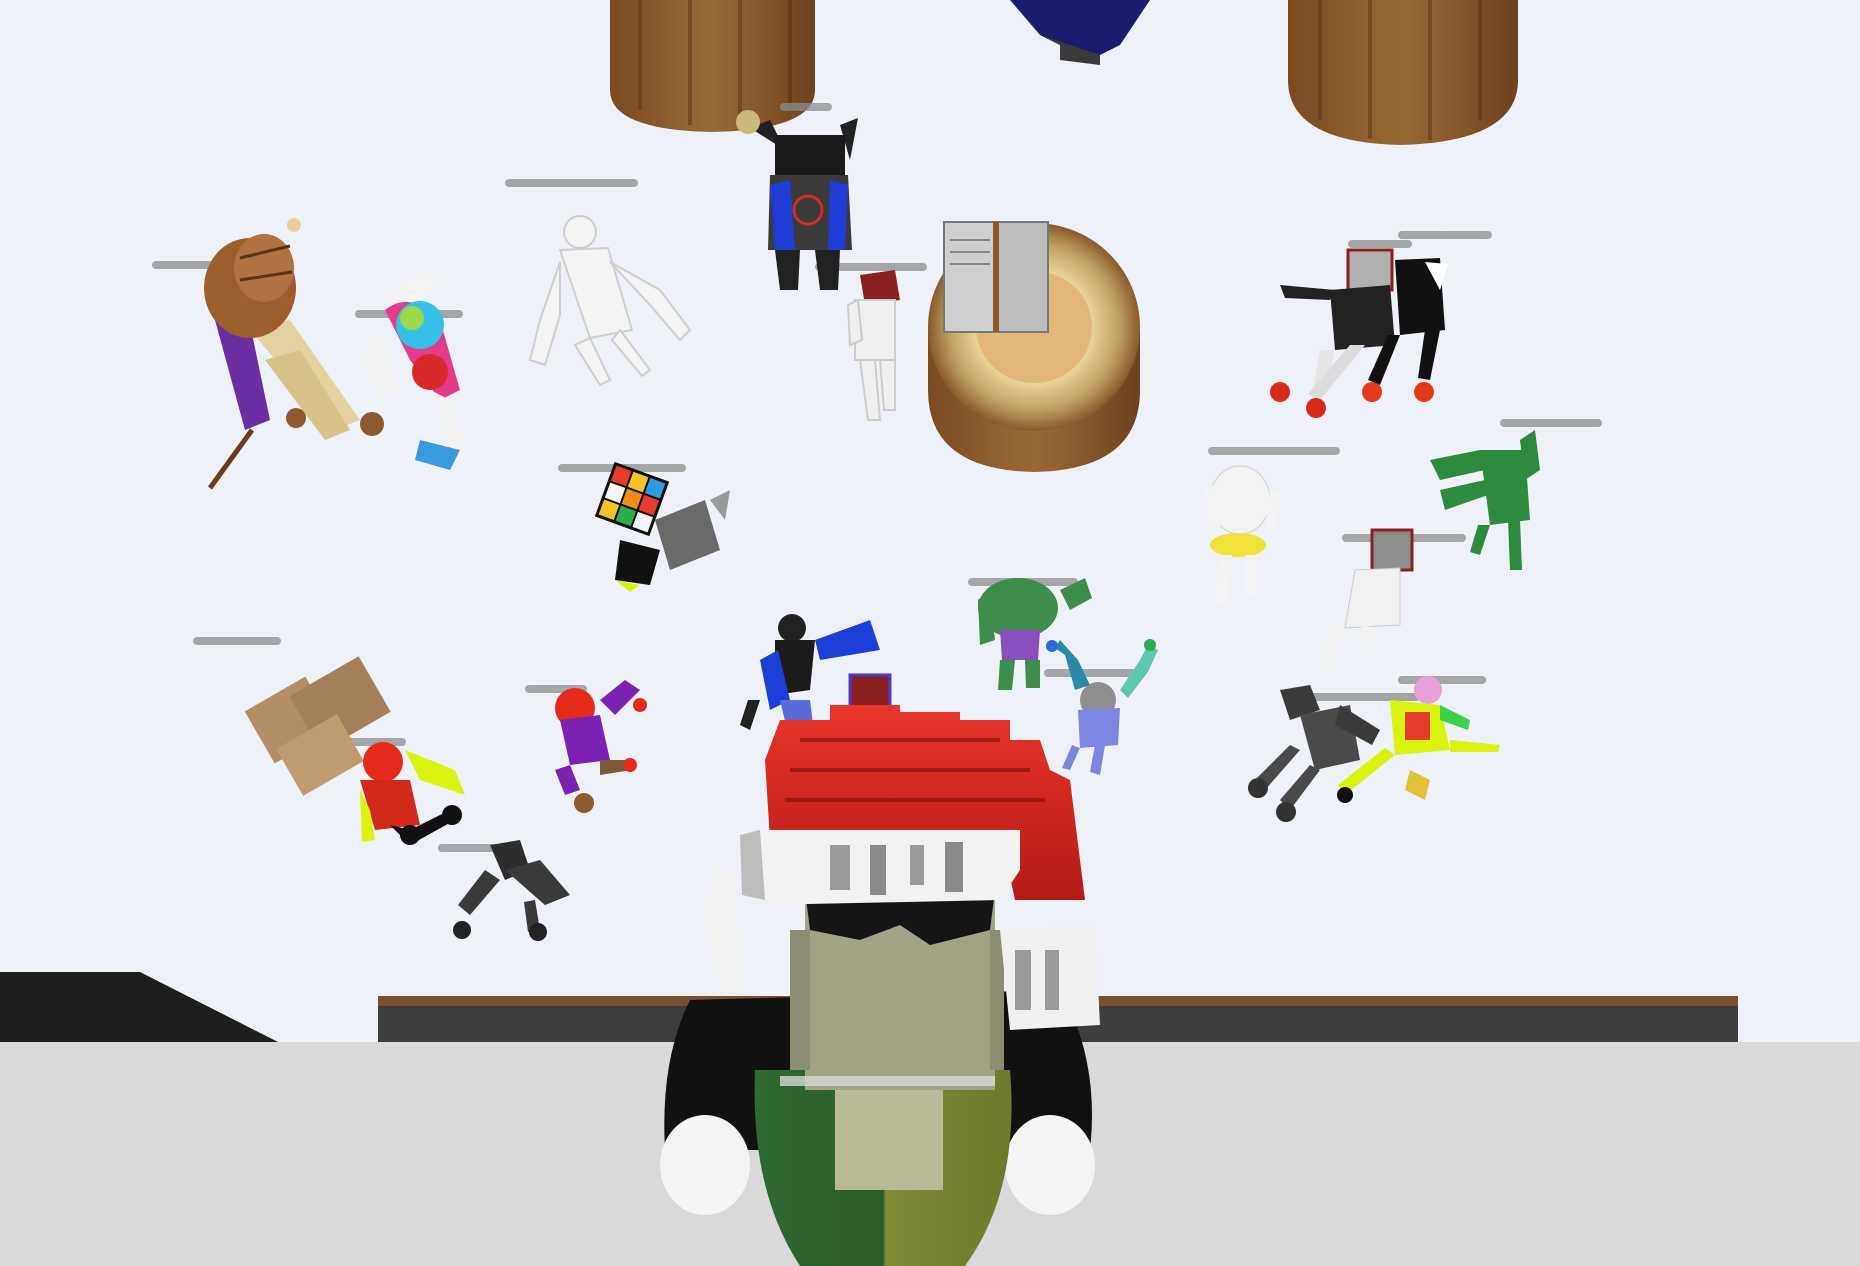 This screenshot has width=1860, height=1266. What do you see at coordinates (1403, 72) in the screenshot?
I see `tree-stump-top-right` at bounding box center [1403, 72].